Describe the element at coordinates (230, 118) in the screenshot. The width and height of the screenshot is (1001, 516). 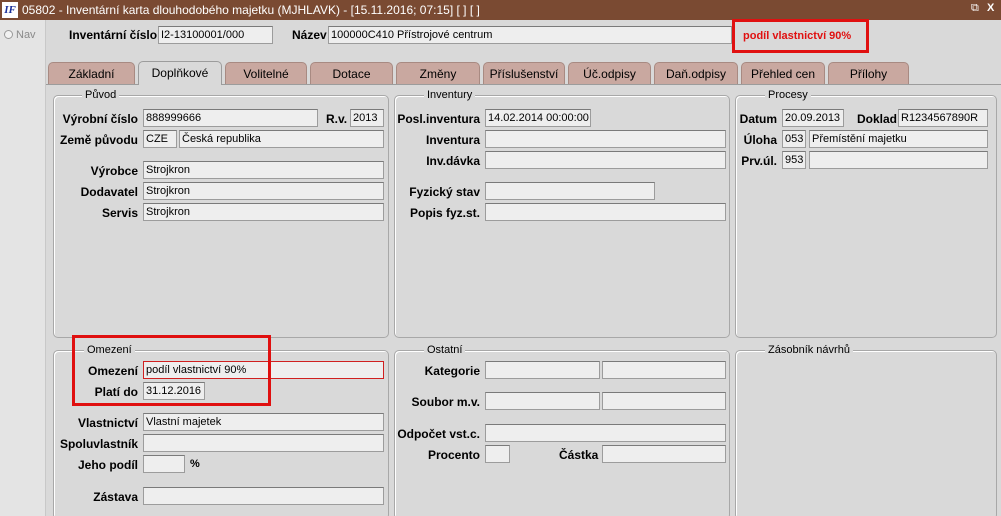
I see `serial-number-field: 888999666` at that location.